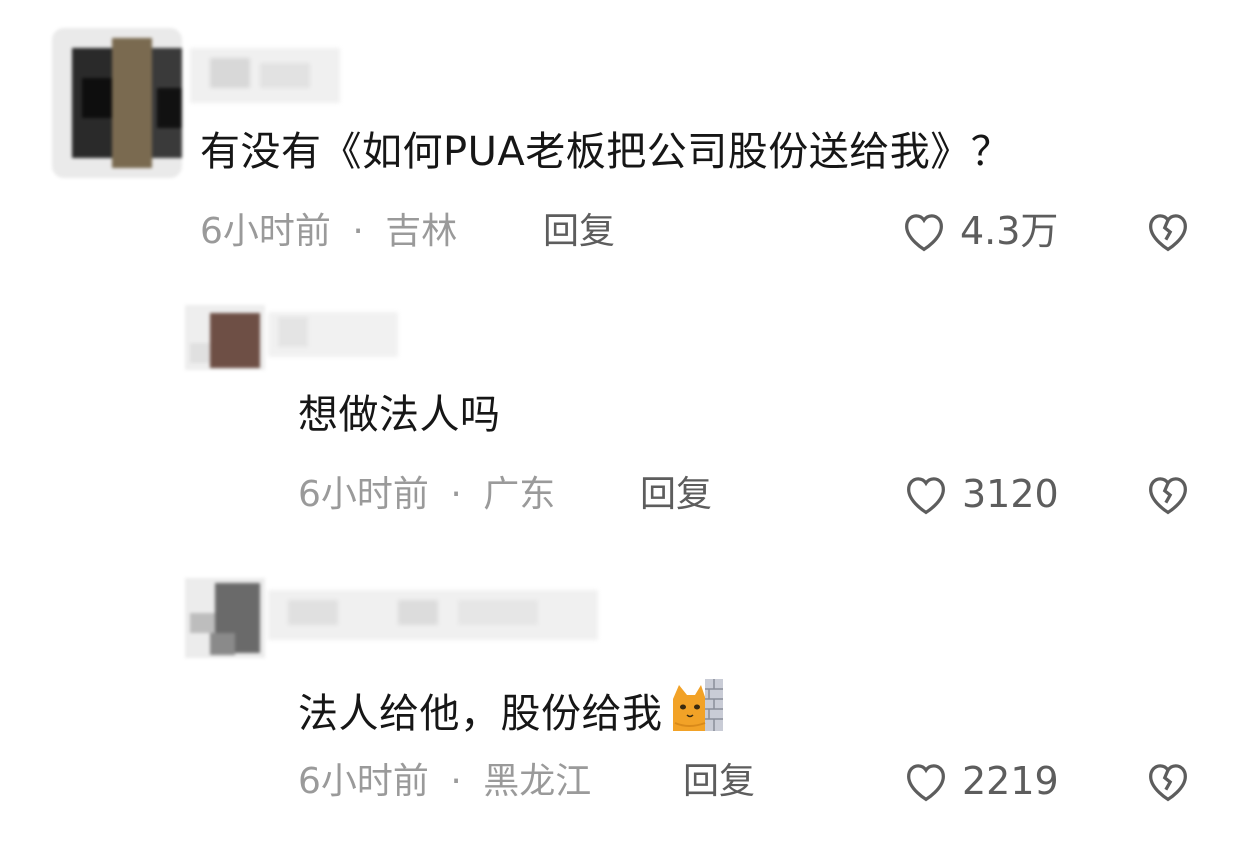  I want to click on comment-meta: 6小时前 · 广东, so click(426, 495).